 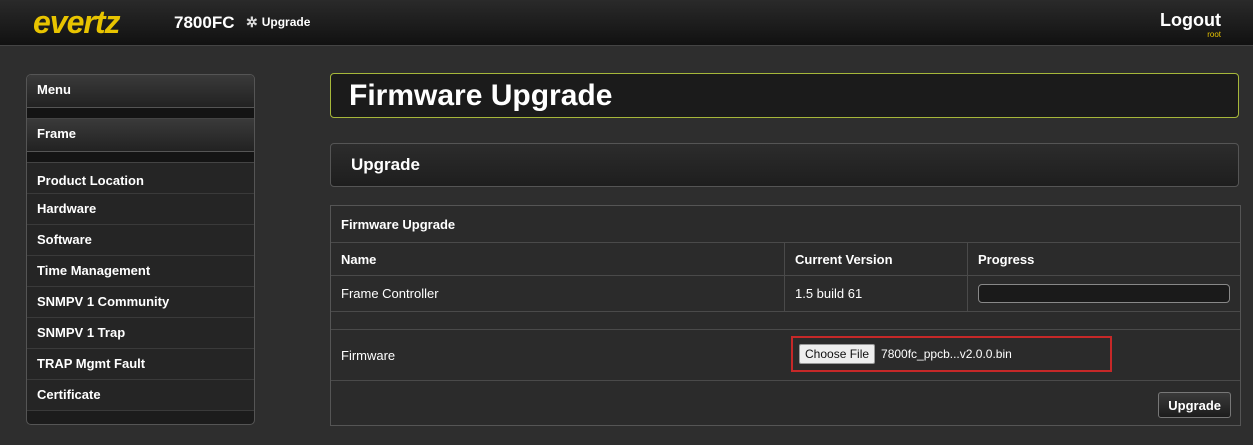 I want to click on table-row: Frame Controller 1.5 build 61, so click(x=785, y=294).